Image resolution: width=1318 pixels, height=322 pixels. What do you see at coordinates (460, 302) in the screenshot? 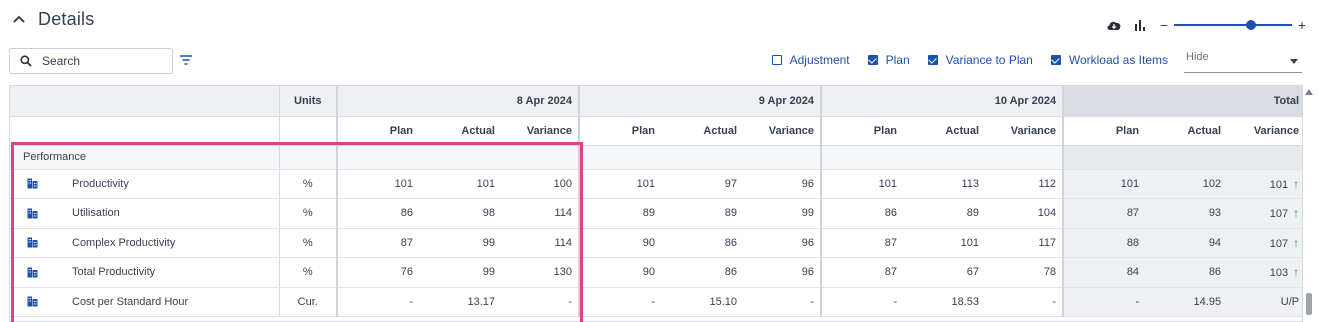
I see `value-cell: 13.17` at bounding box center [460, 302].